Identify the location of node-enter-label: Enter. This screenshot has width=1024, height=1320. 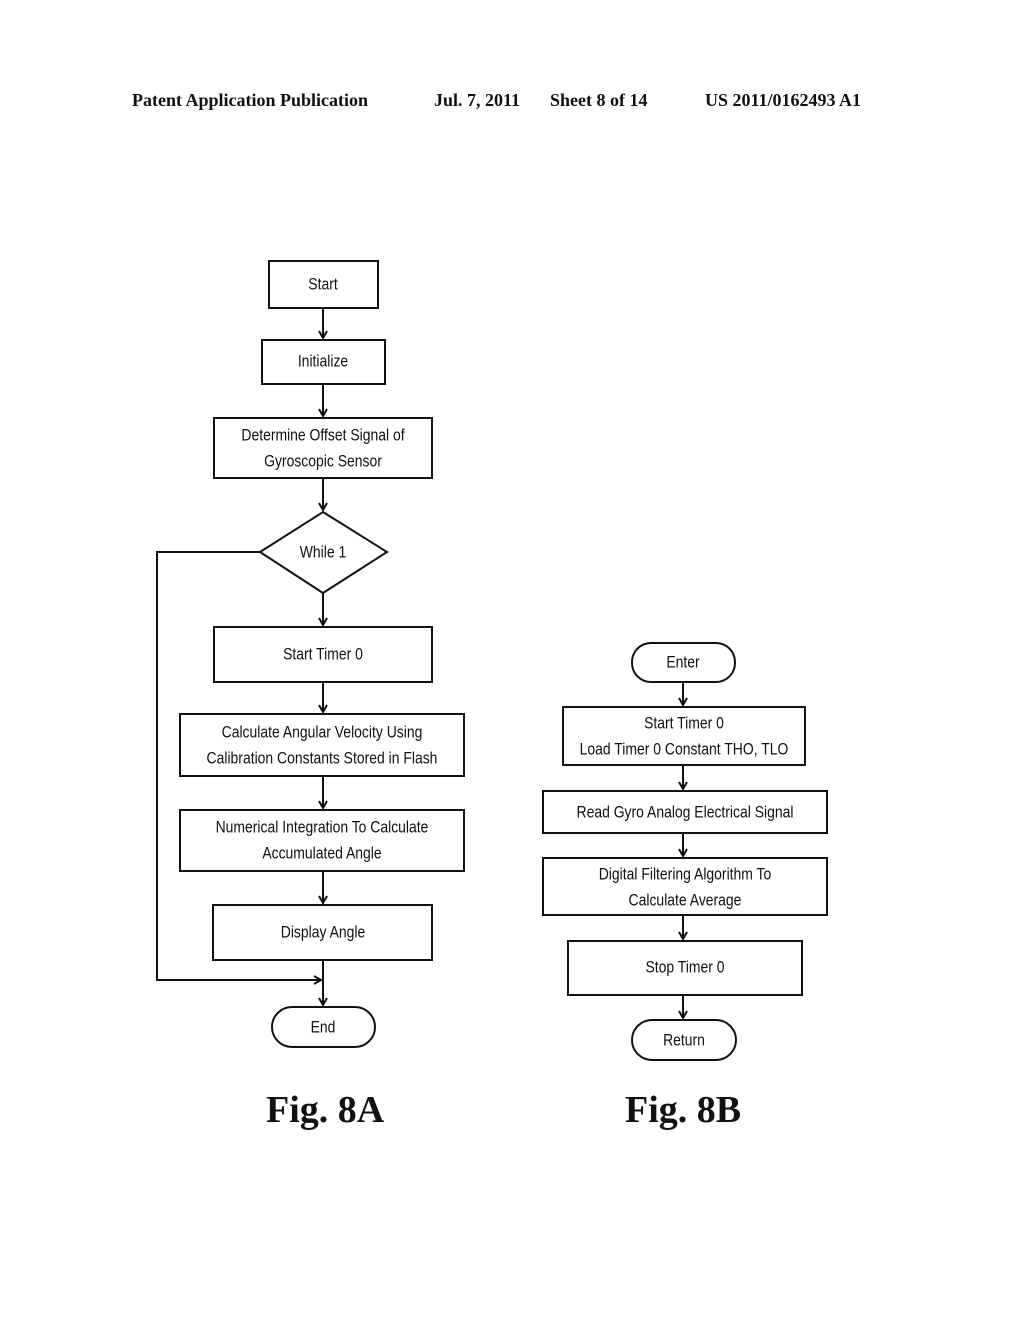
(683, 661).